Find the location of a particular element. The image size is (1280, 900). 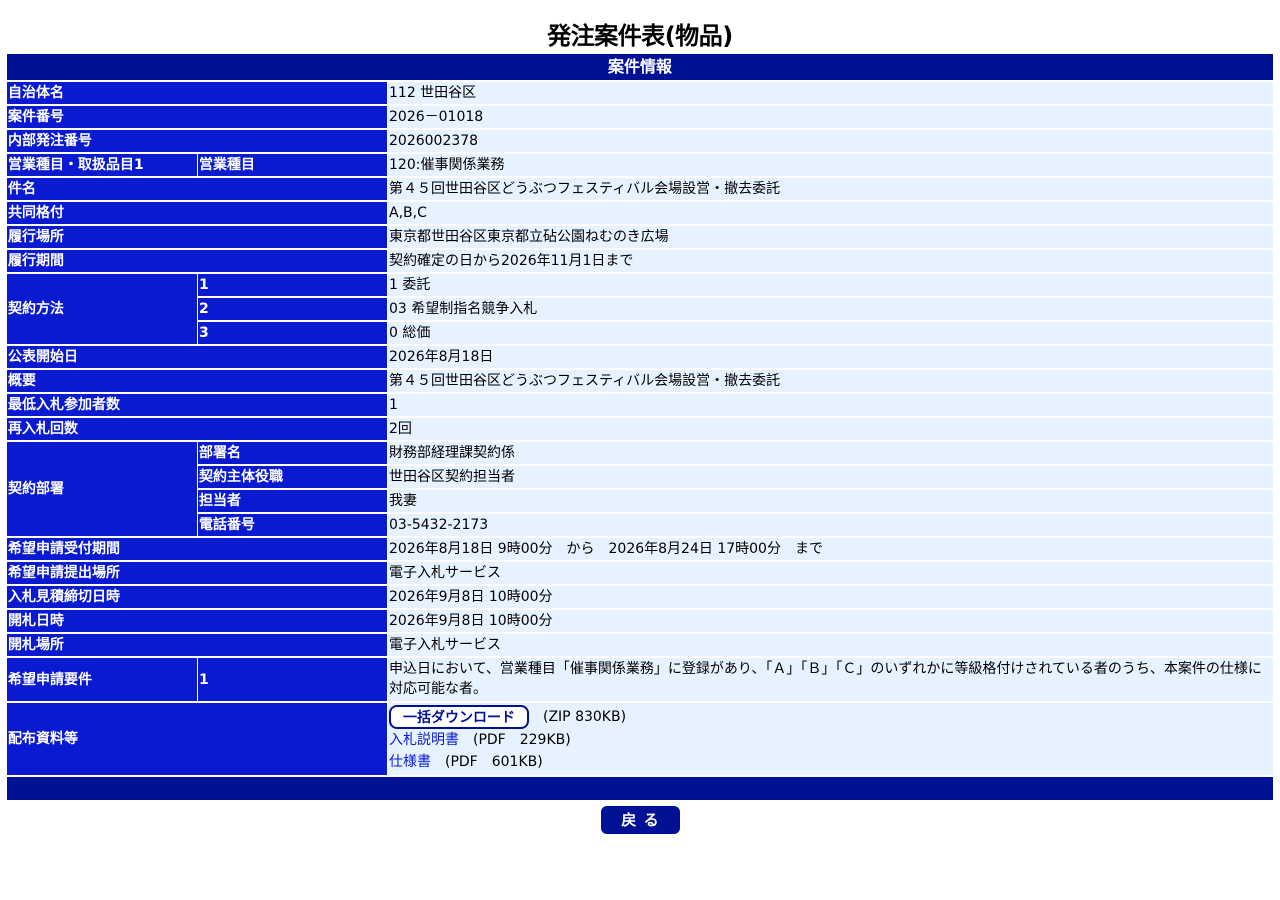

value-department-name: 財務部経理課契約係 is located at coordinates (830, 454).